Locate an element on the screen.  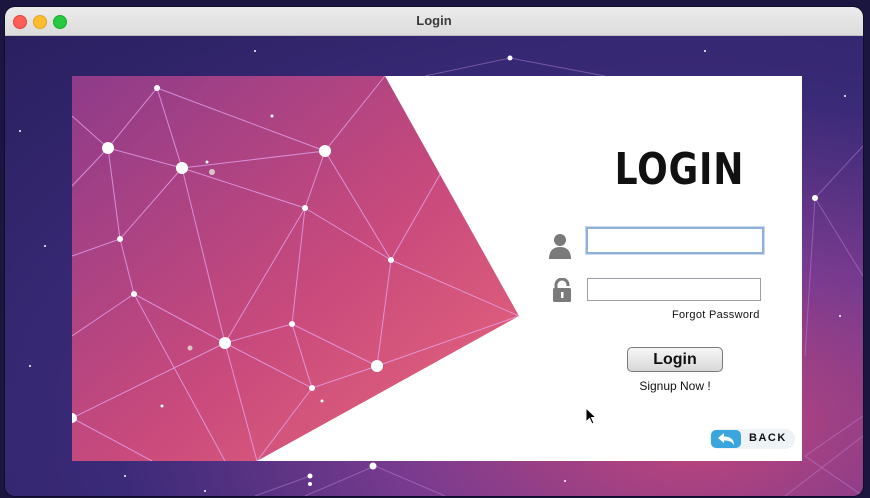
forgot-password-link: Forgot Password is located at coordinates (716, 315).